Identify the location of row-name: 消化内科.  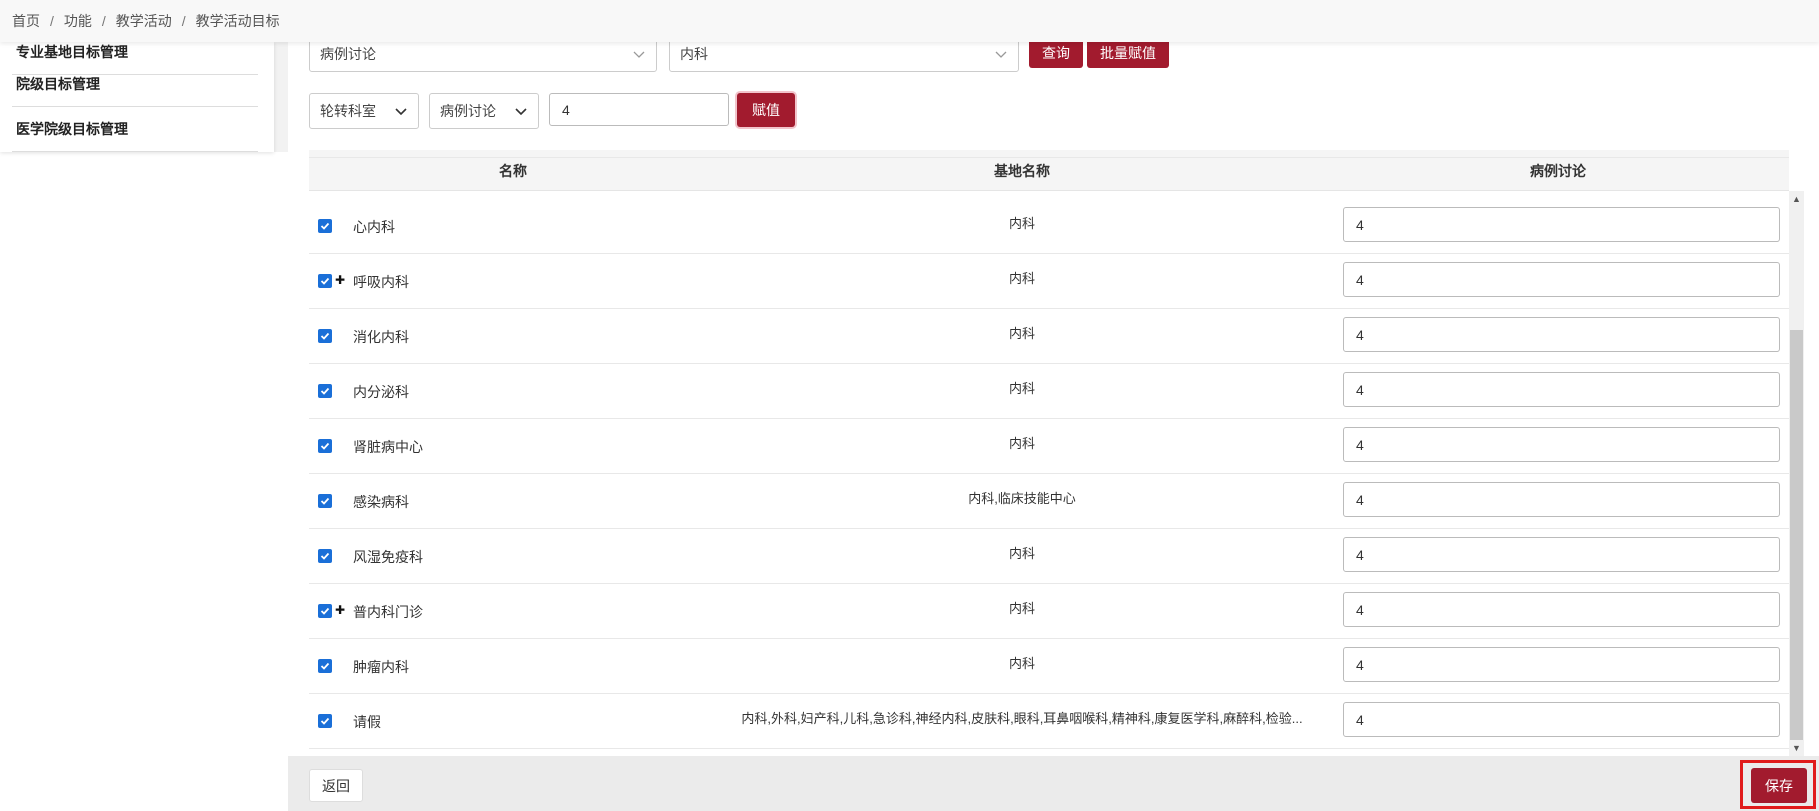
(381, 337).